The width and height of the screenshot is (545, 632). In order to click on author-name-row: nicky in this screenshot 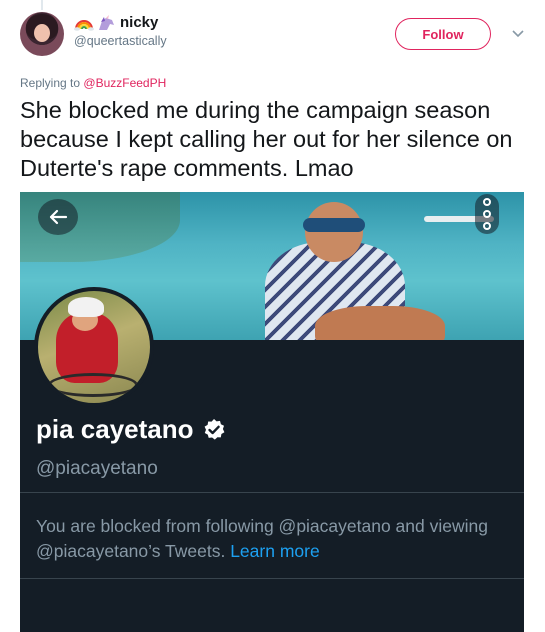, I will do `click(116, 22)`.